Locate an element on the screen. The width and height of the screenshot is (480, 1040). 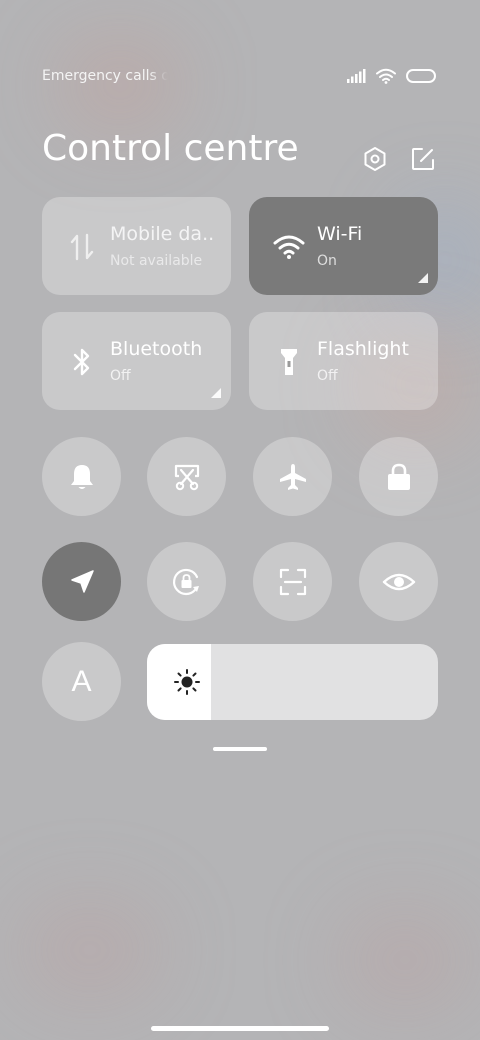
home-indicator is located at coordinates (240, 1028).